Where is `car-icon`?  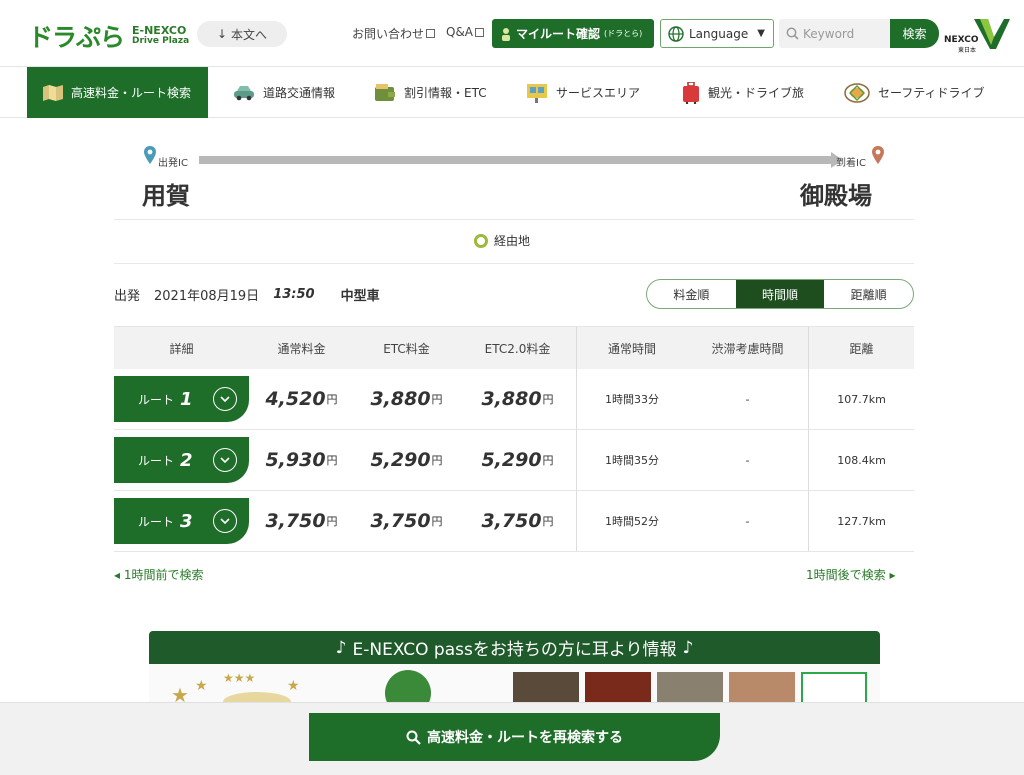
car-icon is located at coordinates (244, 92).